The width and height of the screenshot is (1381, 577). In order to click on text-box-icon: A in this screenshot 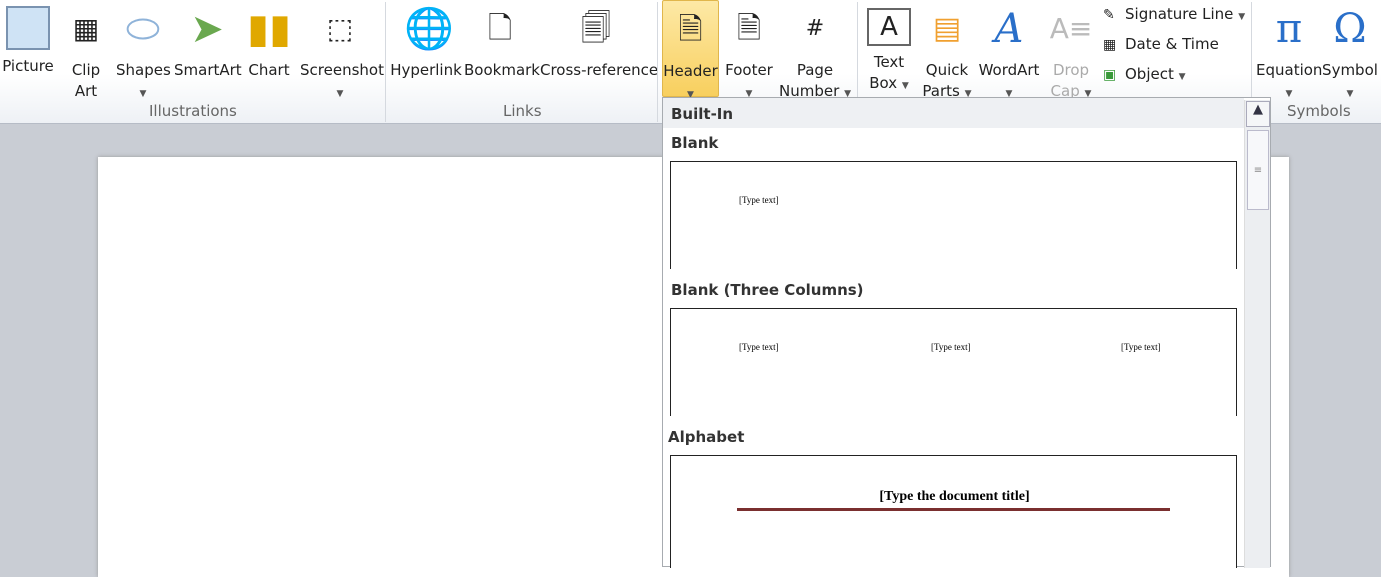, I will do `click(889, 27)`.